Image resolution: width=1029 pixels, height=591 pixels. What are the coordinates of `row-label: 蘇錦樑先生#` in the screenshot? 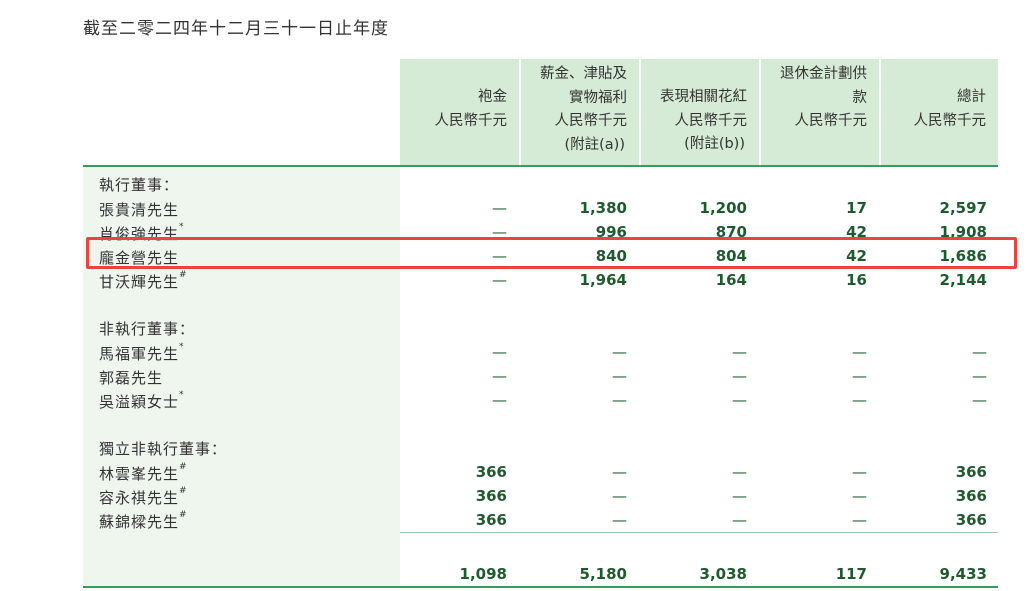 It's located at (143, 521).